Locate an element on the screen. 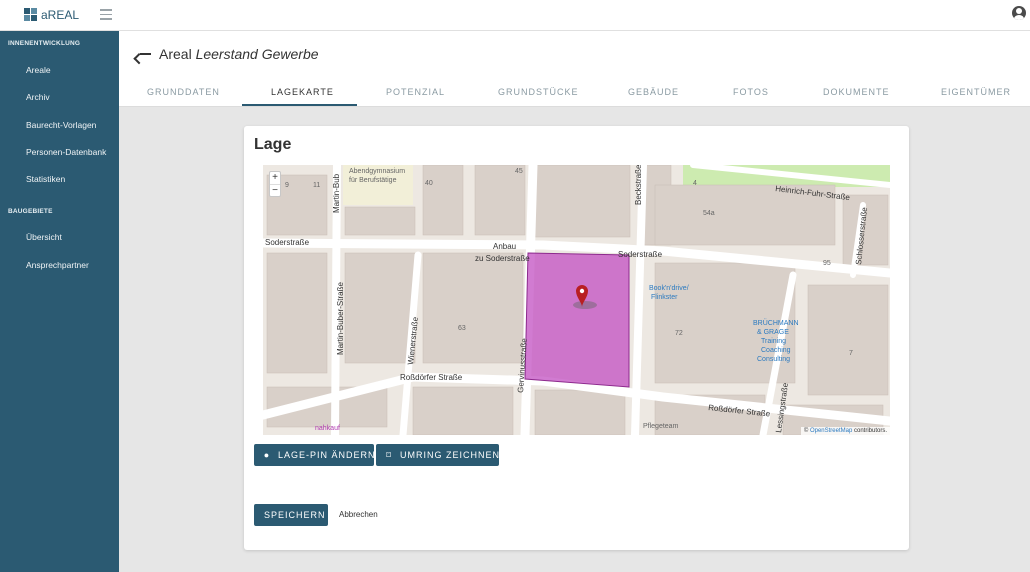 The image size is (1030, 572). poi-label: Consulting is located at coordinates (773, 359).